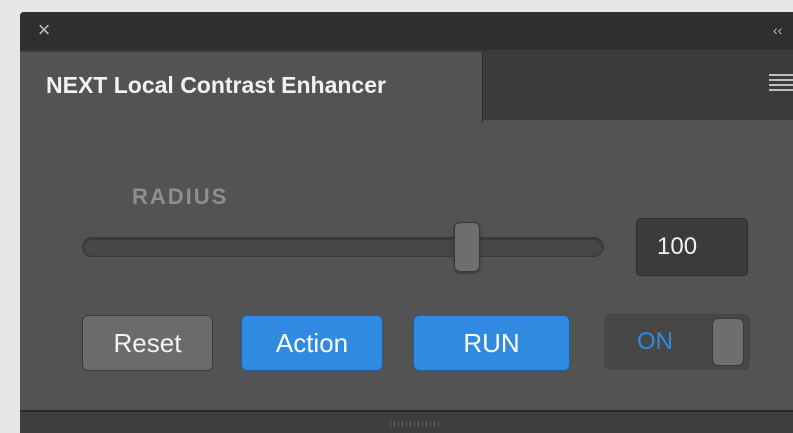 The width and height of the screenshot is (793, 433). I want to click on panel-titlebar: × ‹‹, so click(406, 31).